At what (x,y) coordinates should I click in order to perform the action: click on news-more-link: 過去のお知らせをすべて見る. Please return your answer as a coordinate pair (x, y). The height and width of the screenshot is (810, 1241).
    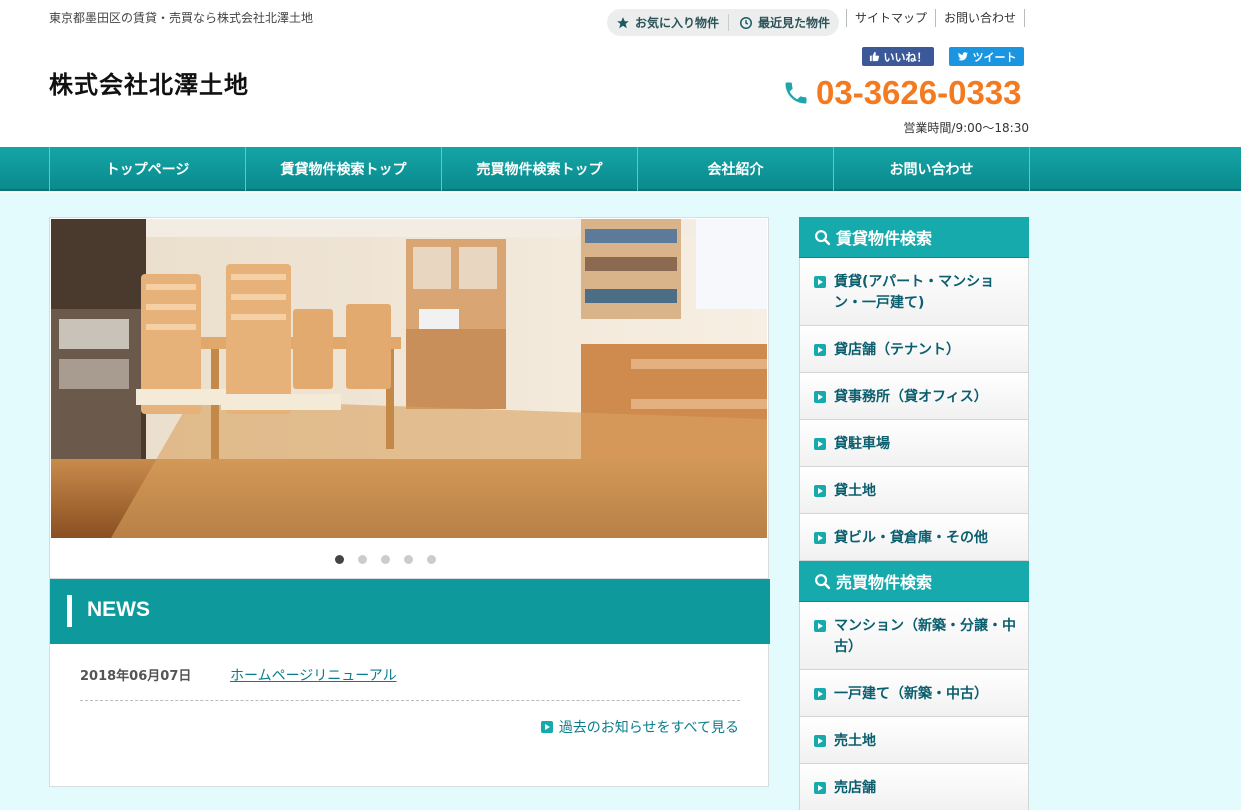
    Looking at the image, I should click on (639, 727).